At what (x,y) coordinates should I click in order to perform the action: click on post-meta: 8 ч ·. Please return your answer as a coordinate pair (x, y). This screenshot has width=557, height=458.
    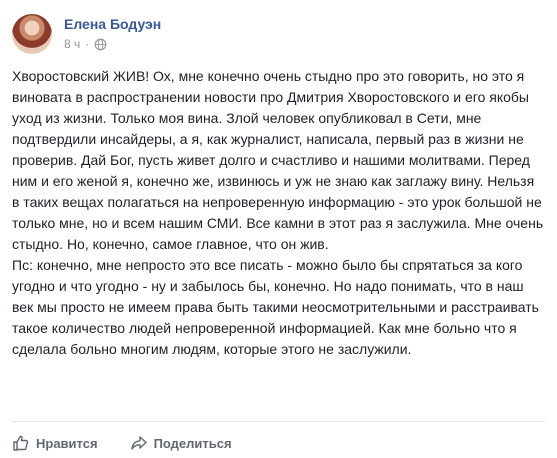
    Looking at the image, I should click on (85, 44).